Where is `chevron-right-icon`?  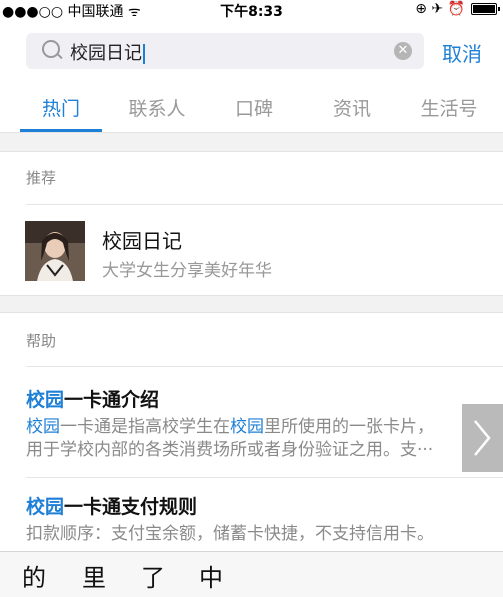
chevron-right-icon is located at coordinates (482, 438).